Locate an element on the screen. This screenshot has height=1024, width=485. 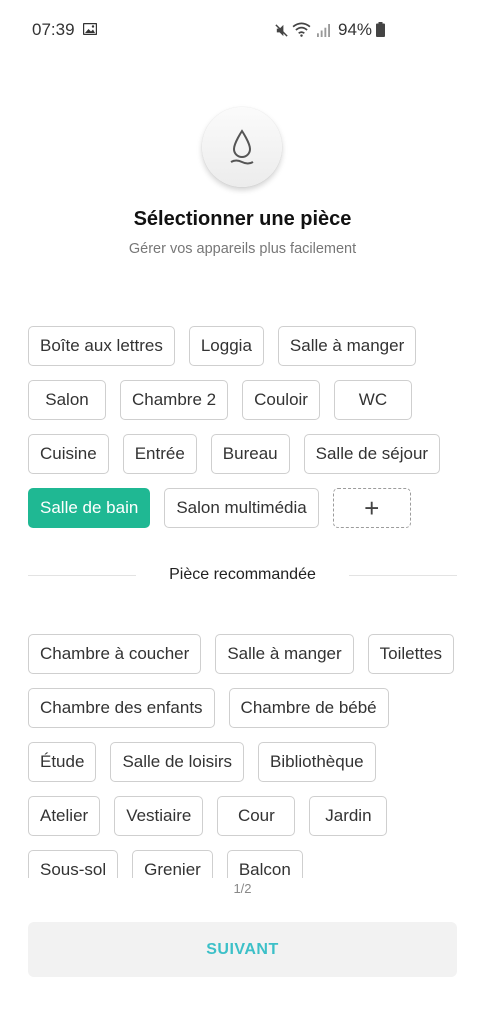
signal-icon is located at coordinates (323, 30).